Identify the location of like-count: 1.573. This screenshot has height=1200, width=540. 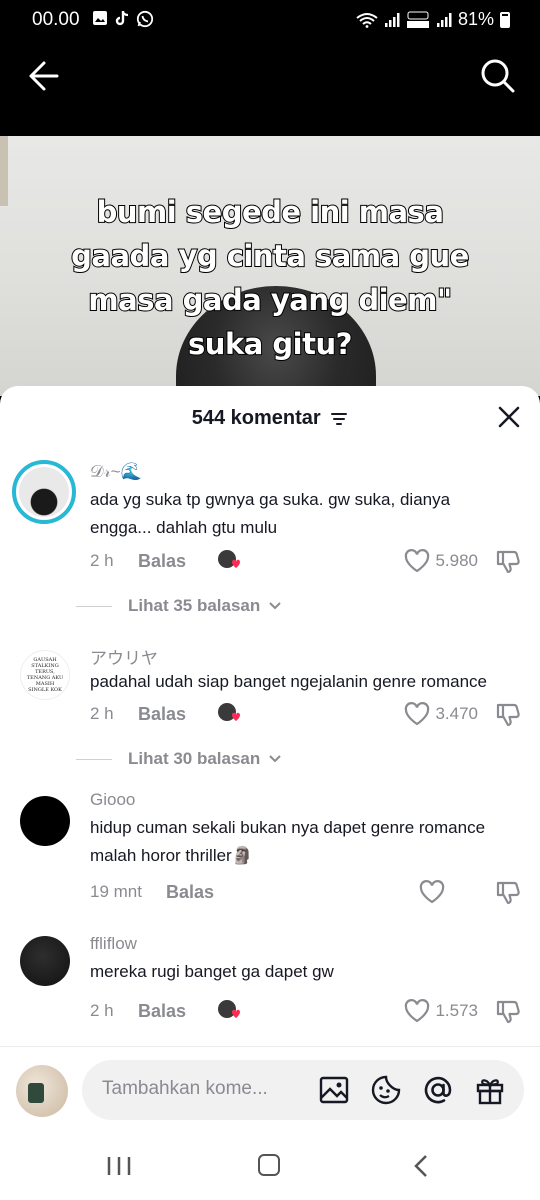
(456, 1010).